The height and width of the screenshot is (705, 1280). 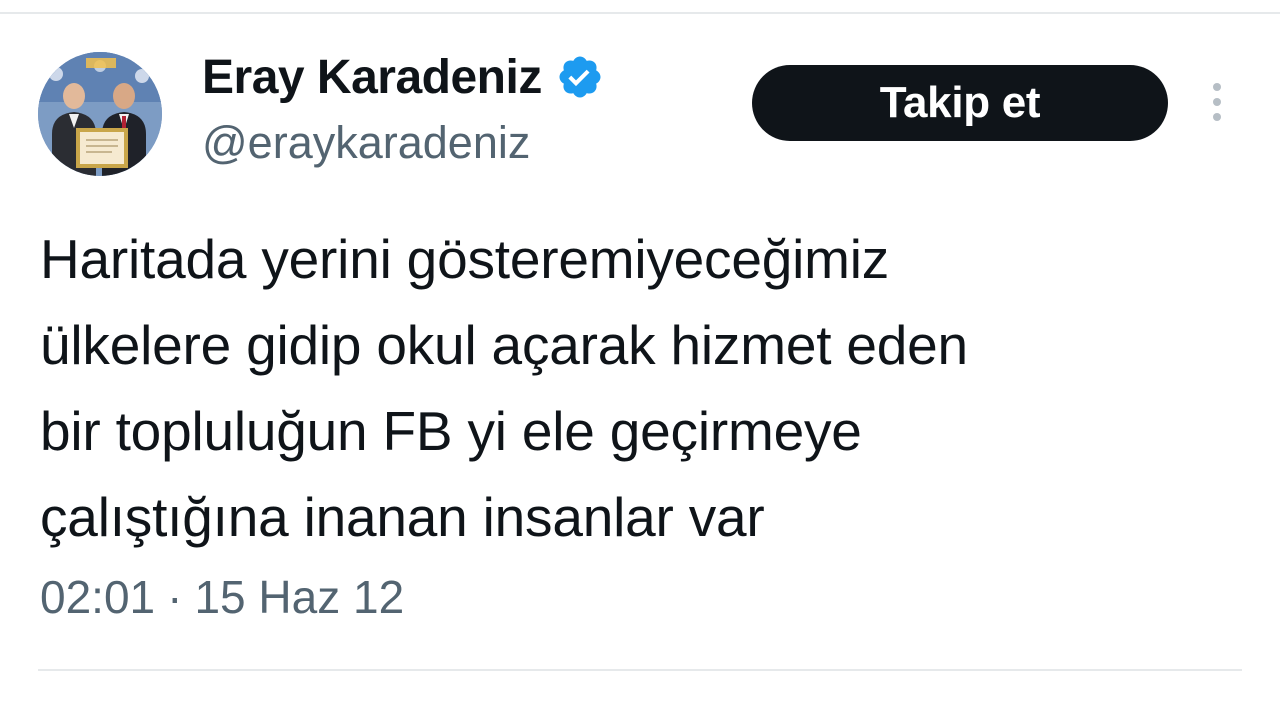 What do you see at coordinates (960, 103) in the screenshot?
I see `follow-button: Takip et` at bounding box center [960, 103].